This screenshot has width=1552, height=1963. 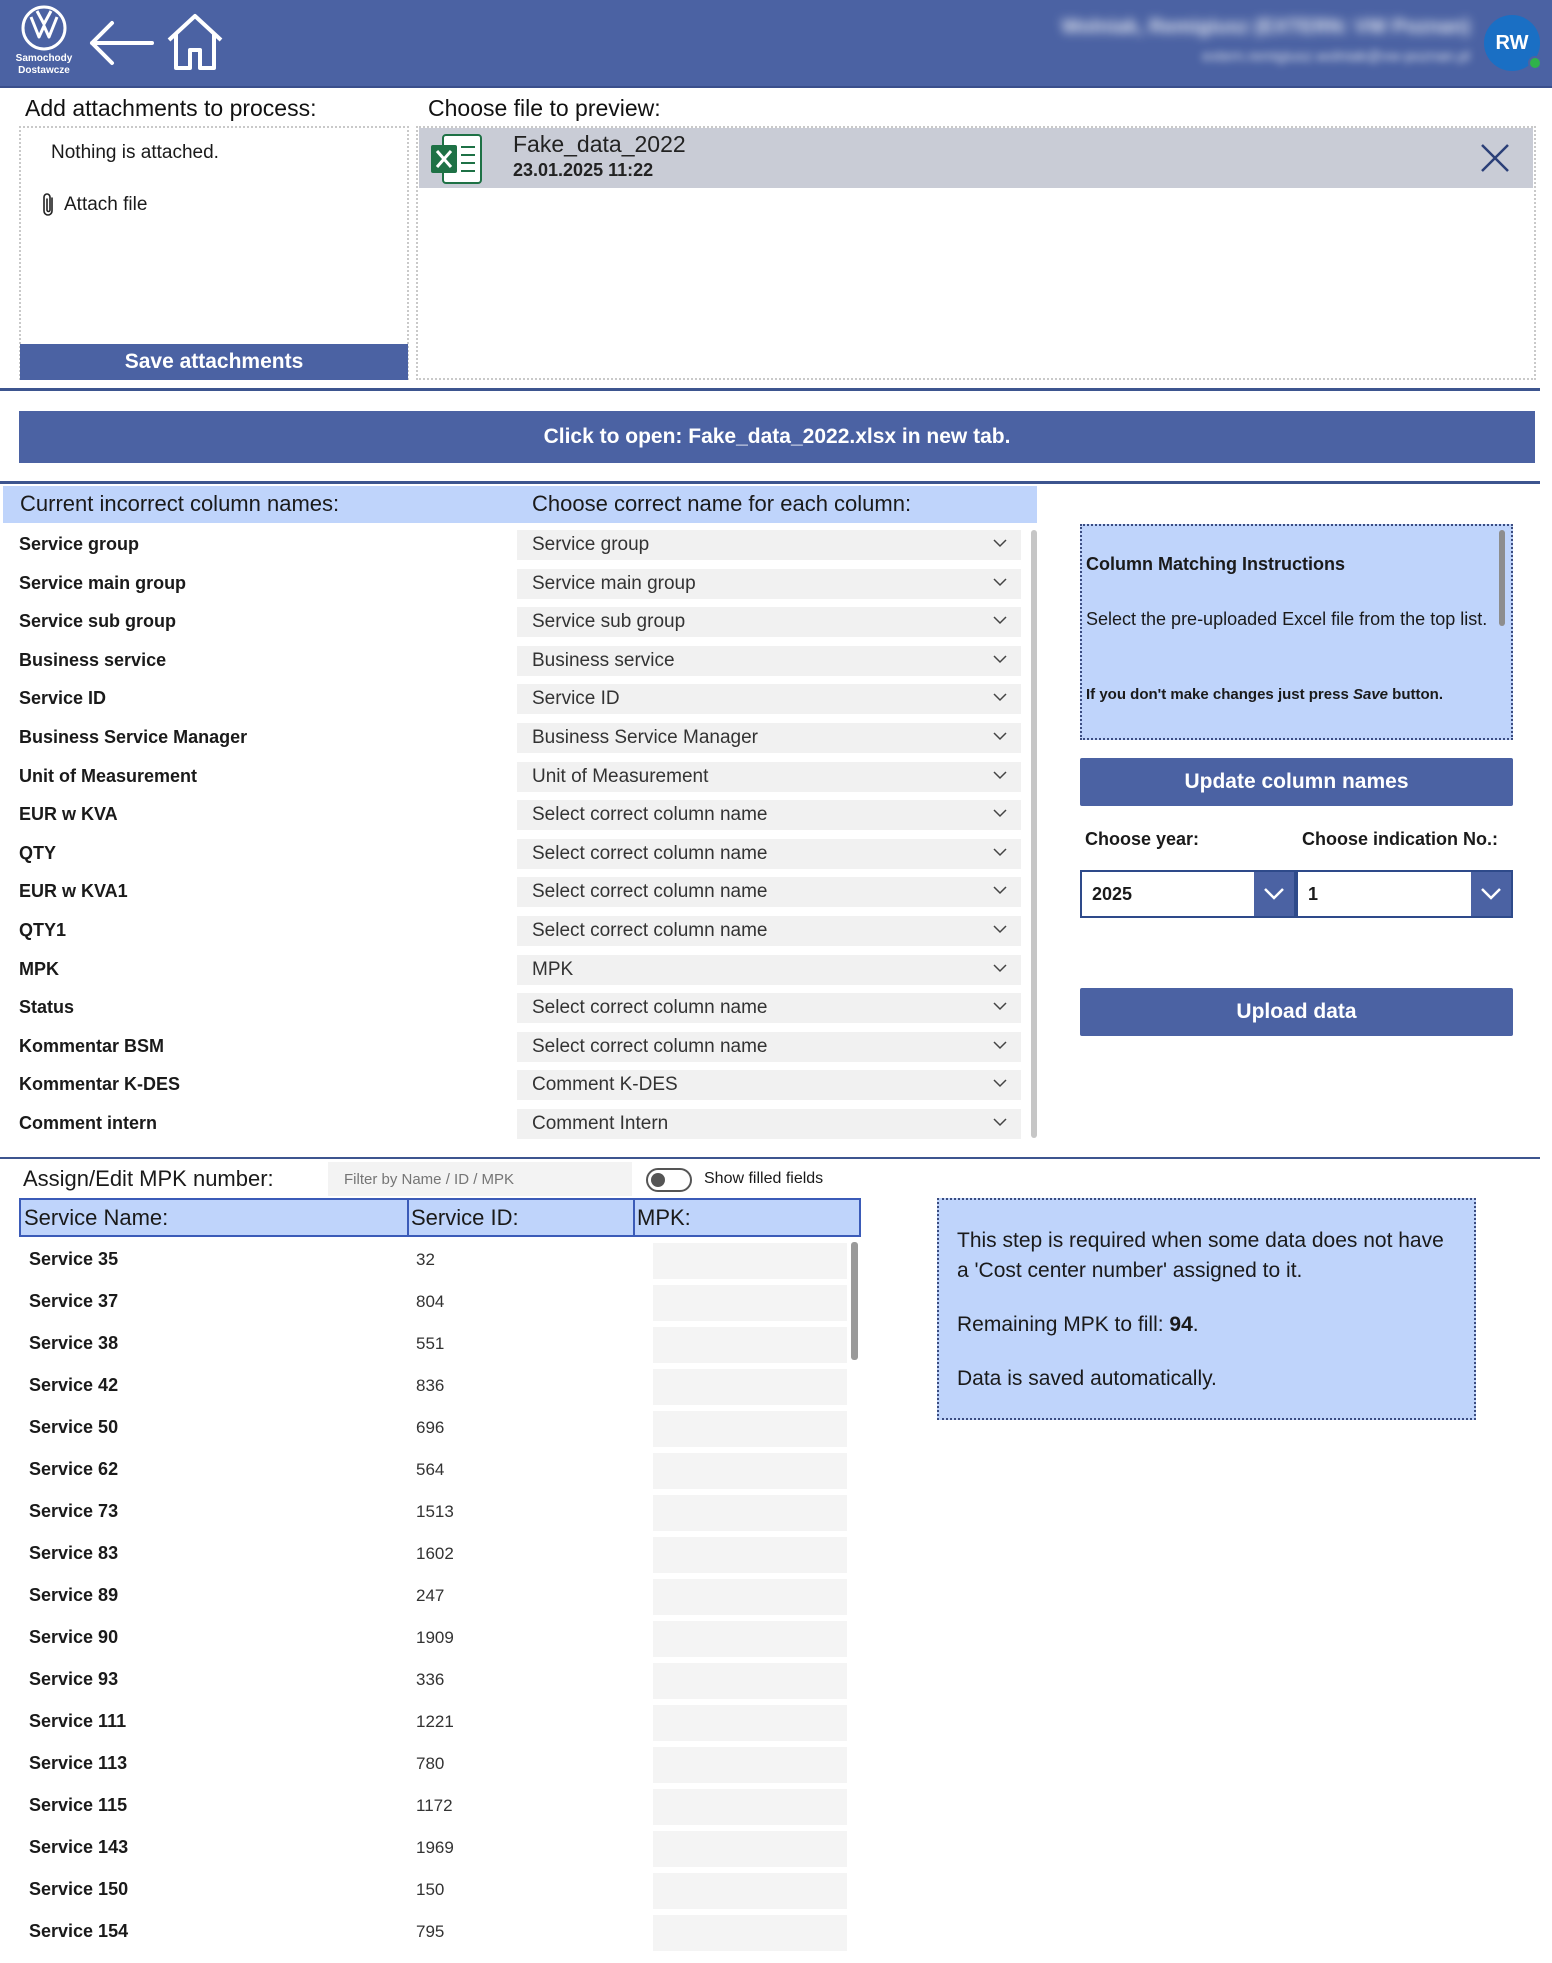 What do you see at coordinates (976, 158) in the screenshot?
I see `file-list-item: Fake_data_2022 23.01.2025 11:22` at bounding box center [976, 158].